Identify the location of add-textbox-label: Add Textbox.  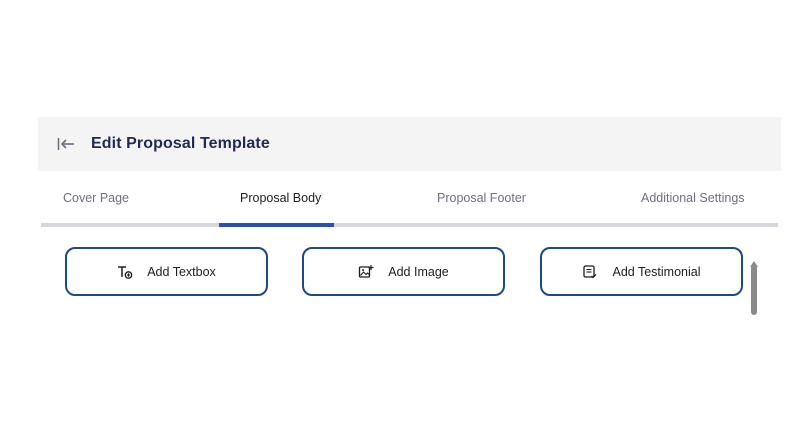
(181, 271).